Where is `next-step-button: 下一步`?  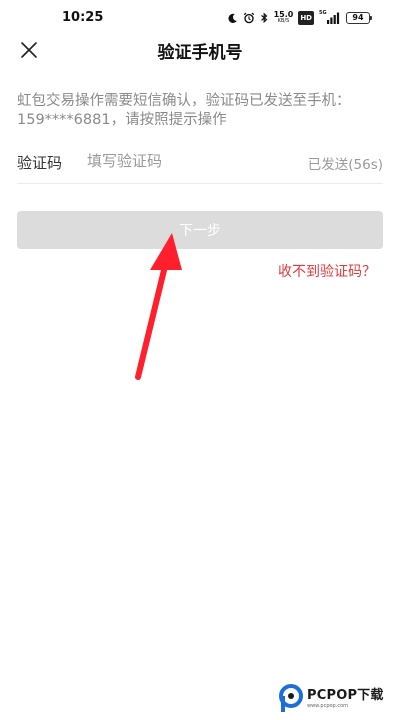
next-step-button: 下一步 is located at coordinates (200, 230).